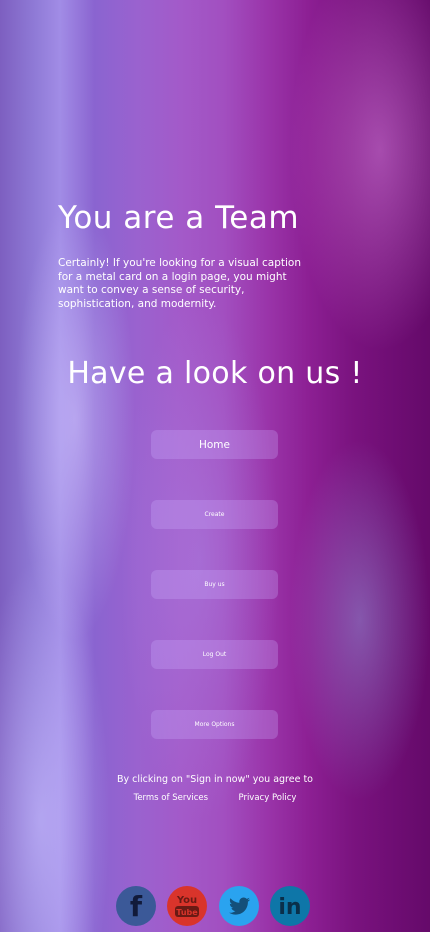  Describe the element at coordinates (214, 654) in the screenshot. I see `log-out-button: Log Out` at that location.